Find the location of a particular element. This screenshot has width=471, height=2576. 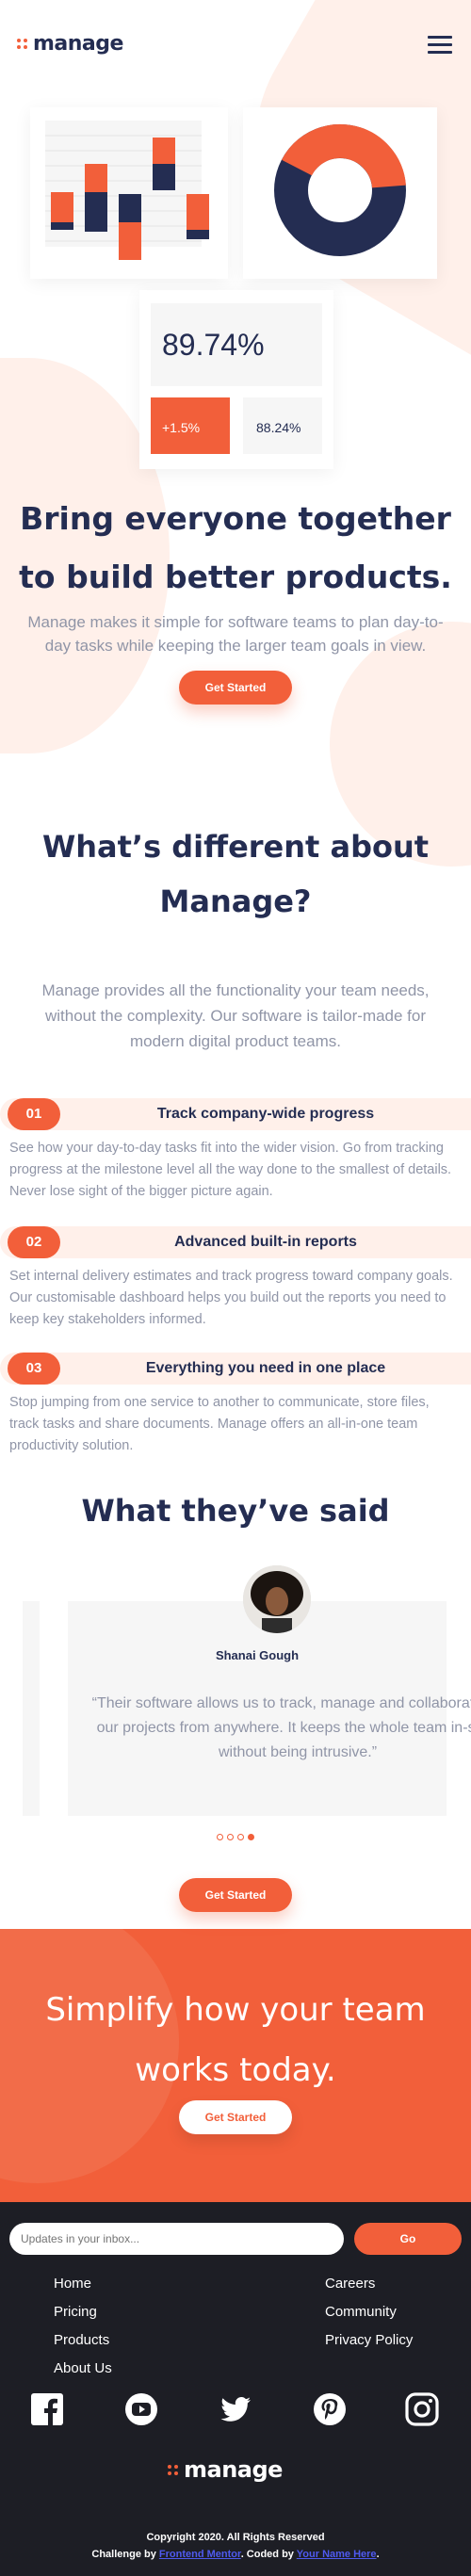

feature-title: Advanced built-in reports is located at coordinates (265, 1242).